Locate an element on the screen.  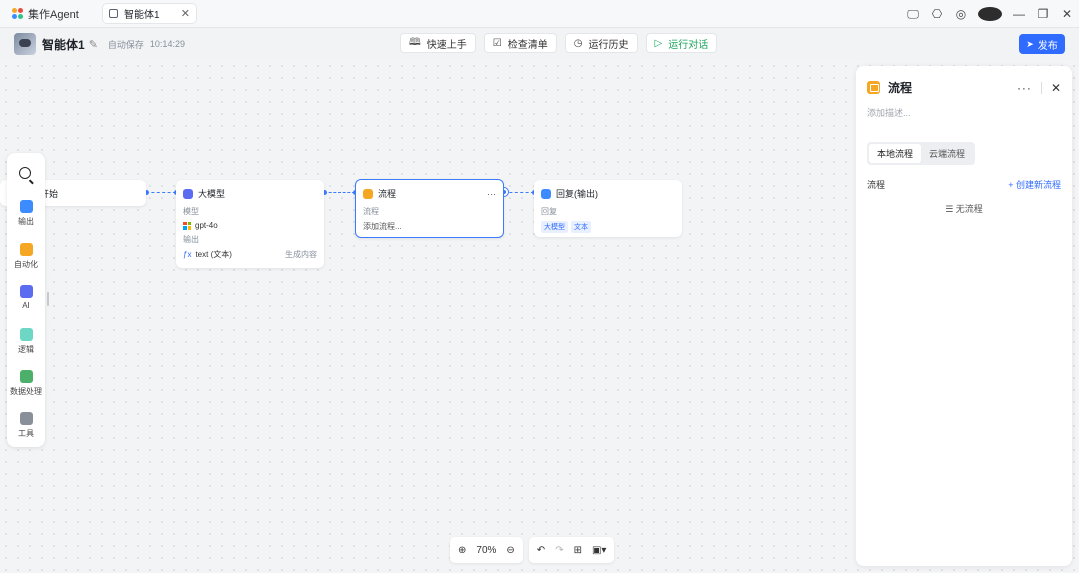
table-icon is located at coordinates (26, 376).